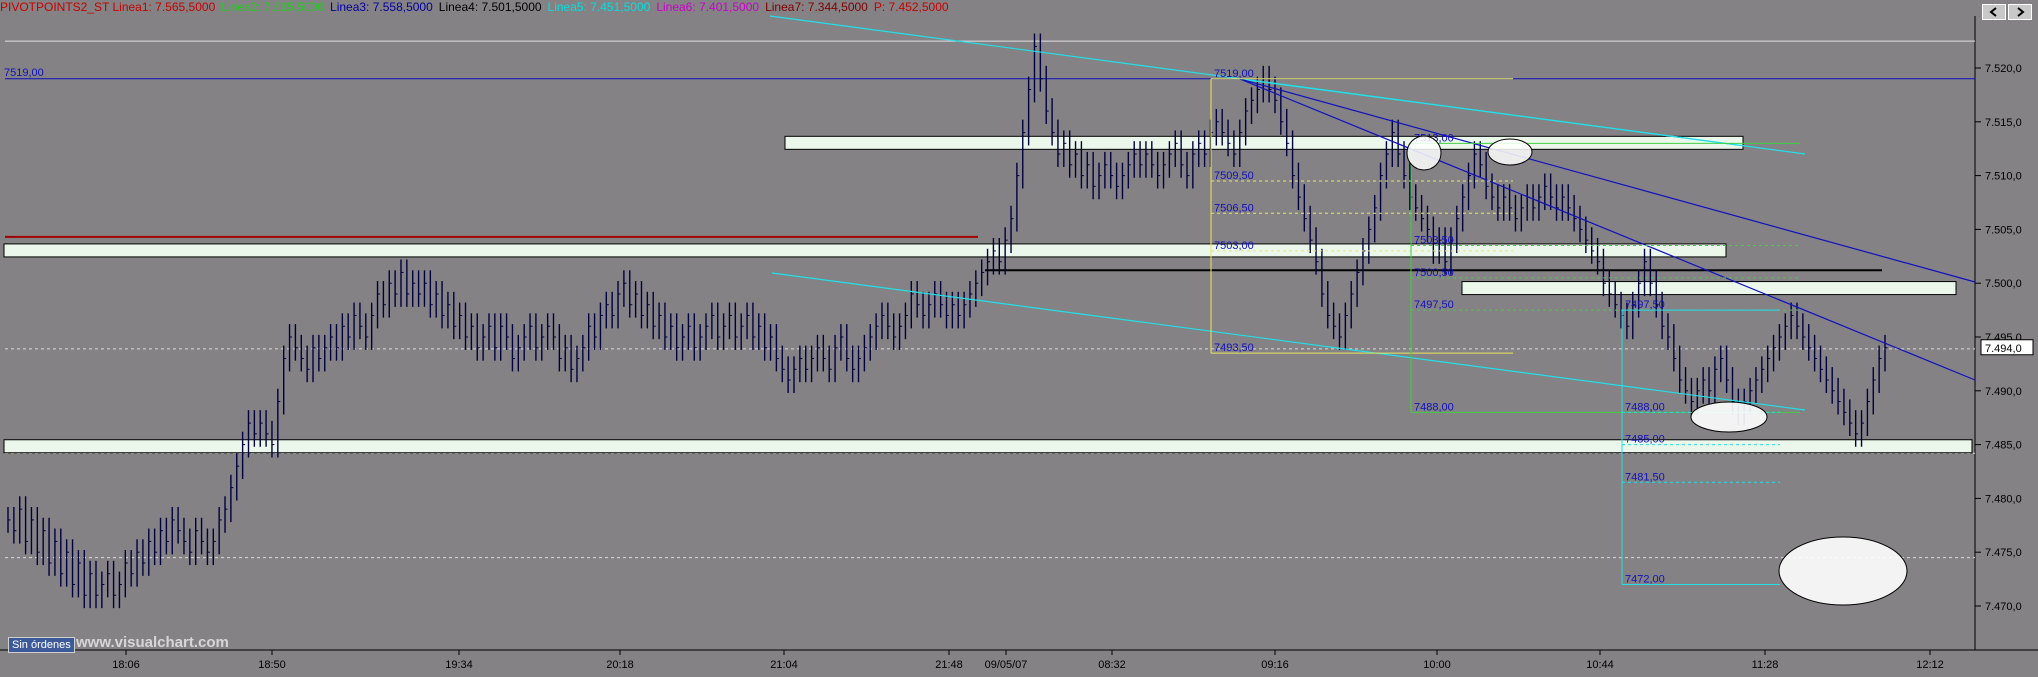 This screenshot has height=677, width=2038. What do you see at coordinates (911, 7) in the screenshot?
I see `indicator-label: P: 7.452,5000` at bounding box center [911, 7].